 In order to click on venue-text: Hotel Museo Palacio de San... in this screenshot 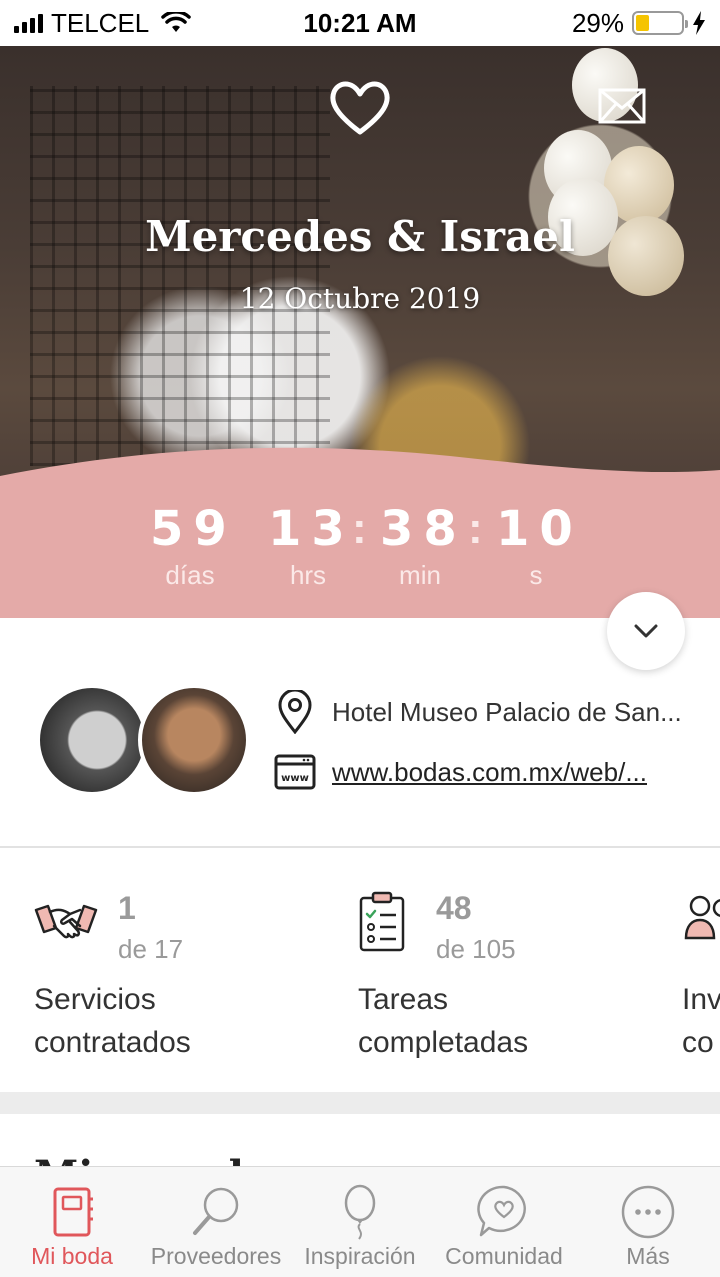, I will do `click(507, 711)`.